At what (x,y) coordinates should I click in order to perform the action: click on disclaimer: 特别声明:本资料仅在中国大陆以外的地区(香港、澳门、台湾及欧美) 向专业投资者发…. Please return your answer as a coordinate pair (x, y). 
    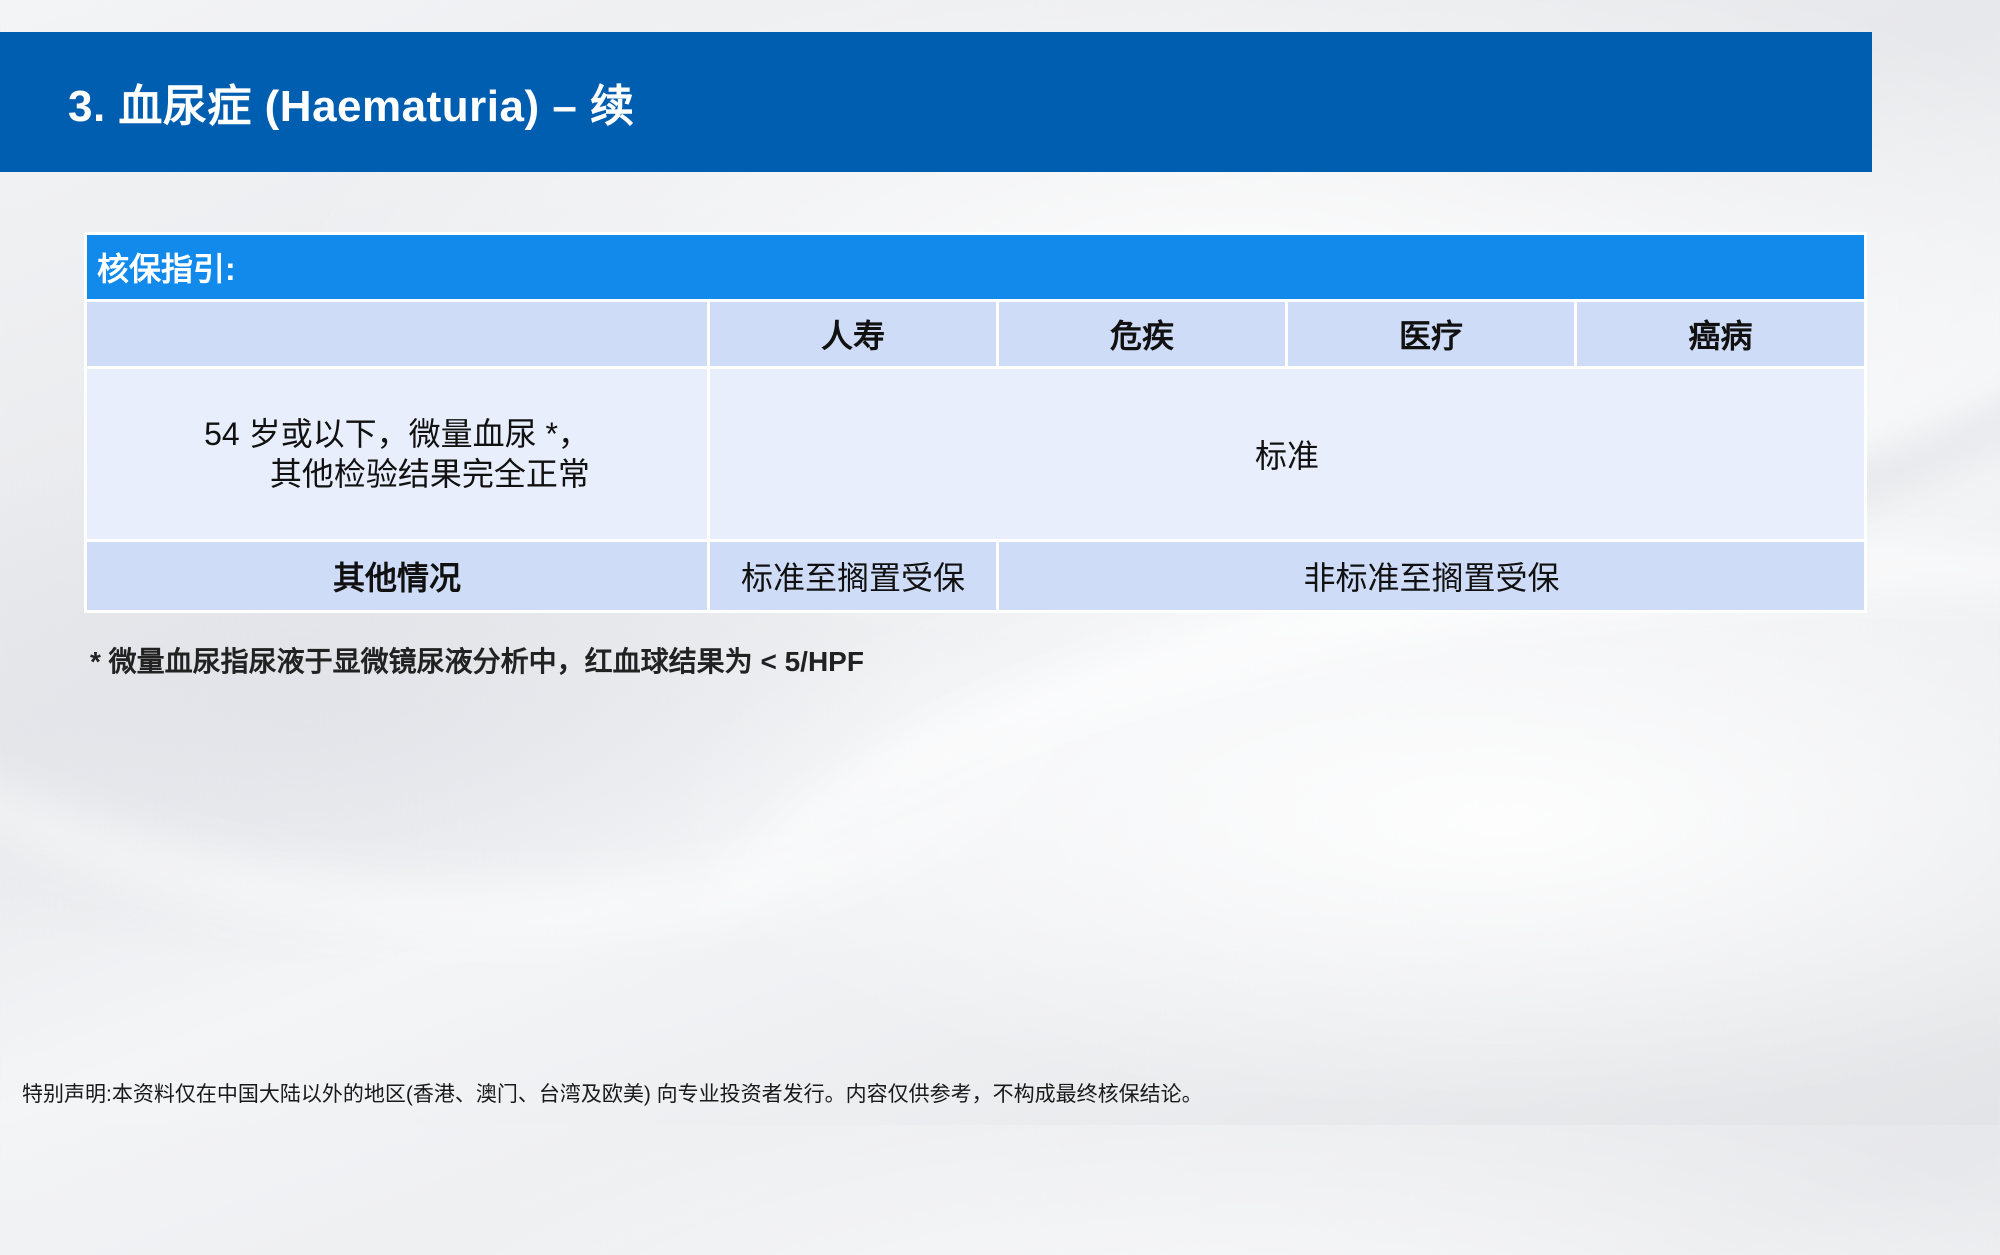
    Looking at the image, I should click on (612, 1094).